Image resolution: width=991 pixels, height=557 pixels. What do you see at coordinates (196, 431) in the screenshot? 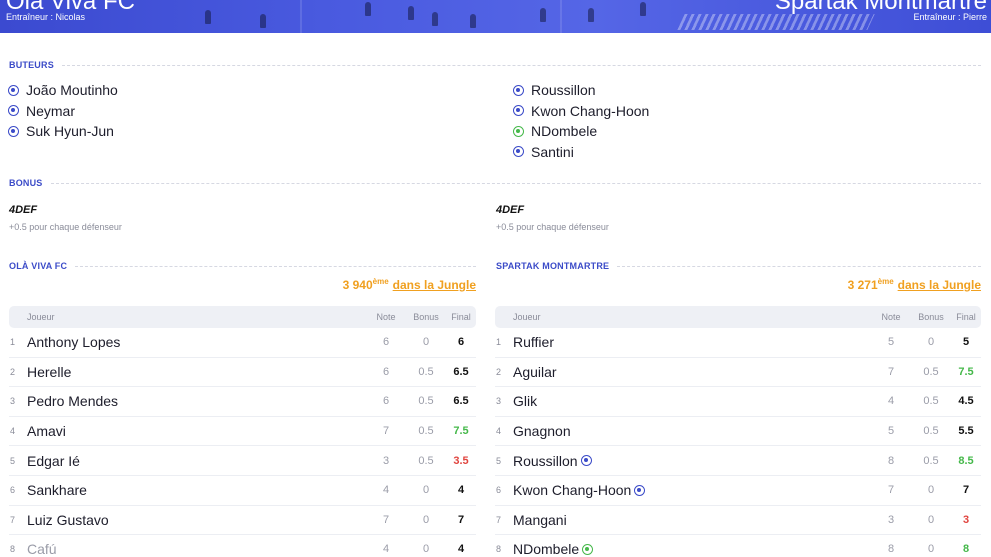
I see `player-name: Amavi` at bounding box center [196, 431].